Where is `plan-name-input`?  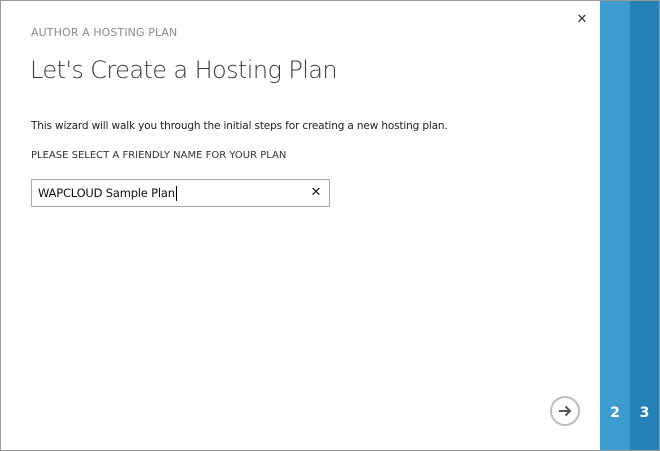 plan-name-input is located at coordinates (169, 193).